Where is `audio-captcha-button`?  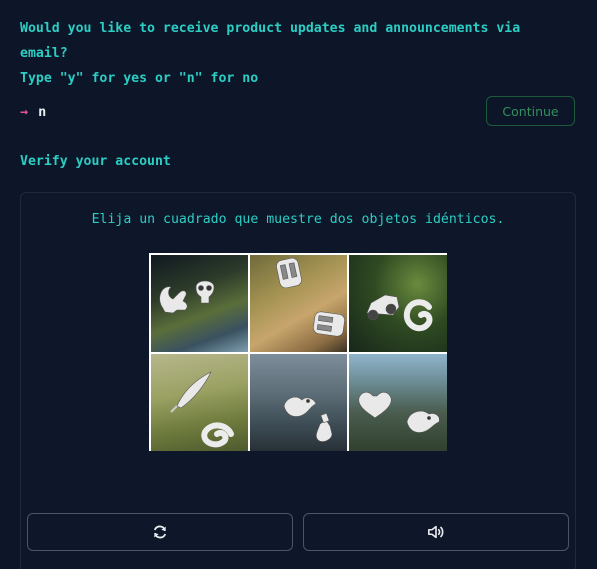
audio-captcha-button is located at coordinates (436, 532).